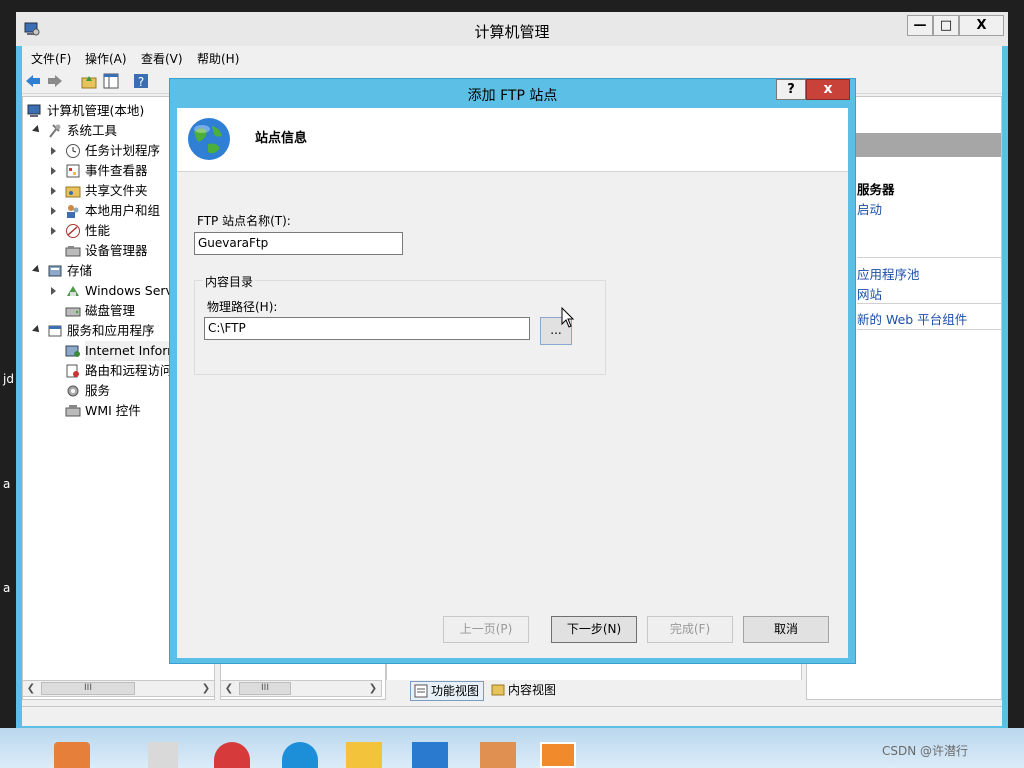  Describe the element at coordinates (244, 221) in the screenshot. I see `site-name-label: FTP 站点名称(T):` at that location.